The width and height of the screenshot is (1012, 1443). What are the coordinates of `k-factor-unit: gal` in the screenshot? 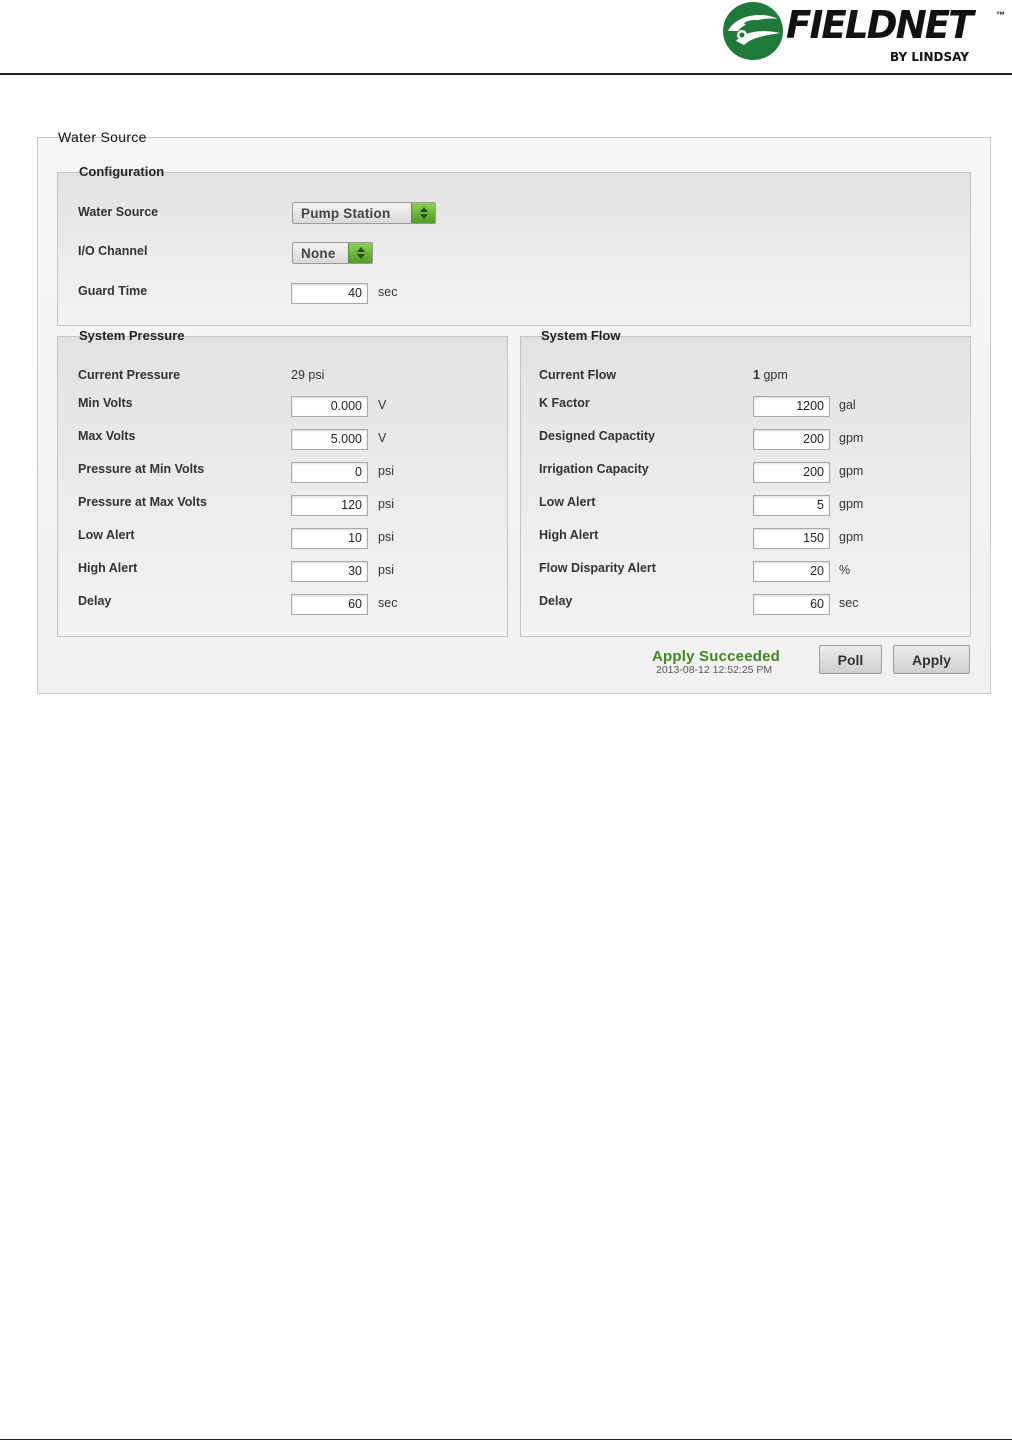 It's located at (847, 405).